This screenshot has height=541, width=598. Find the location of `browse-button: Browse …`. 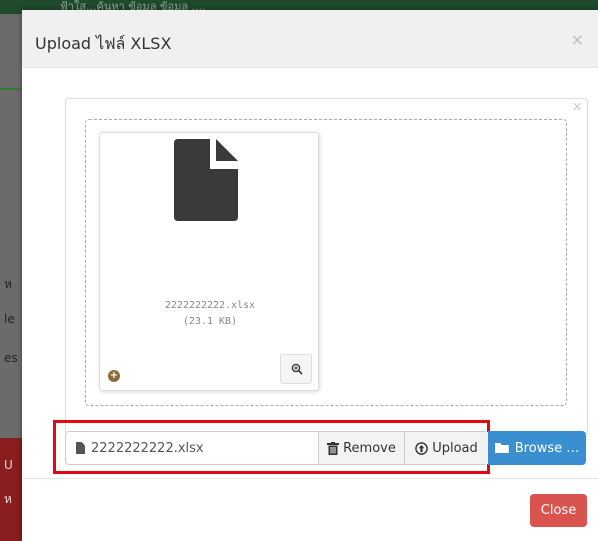

browse-button: Browse … is located at coordinates (537, 448).